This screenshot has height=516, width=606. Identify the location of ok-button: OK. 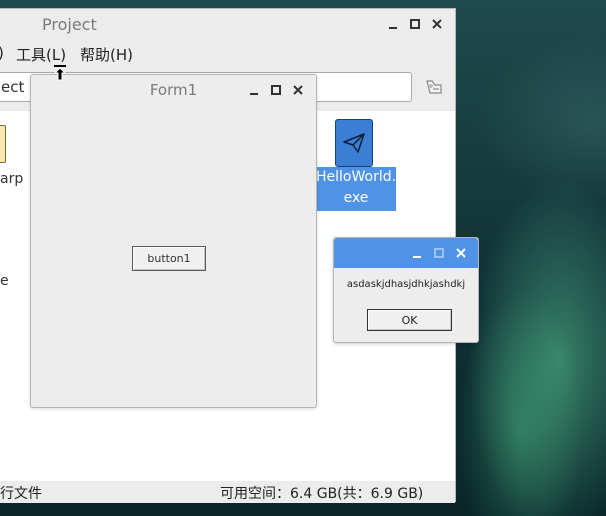
(409, 320).